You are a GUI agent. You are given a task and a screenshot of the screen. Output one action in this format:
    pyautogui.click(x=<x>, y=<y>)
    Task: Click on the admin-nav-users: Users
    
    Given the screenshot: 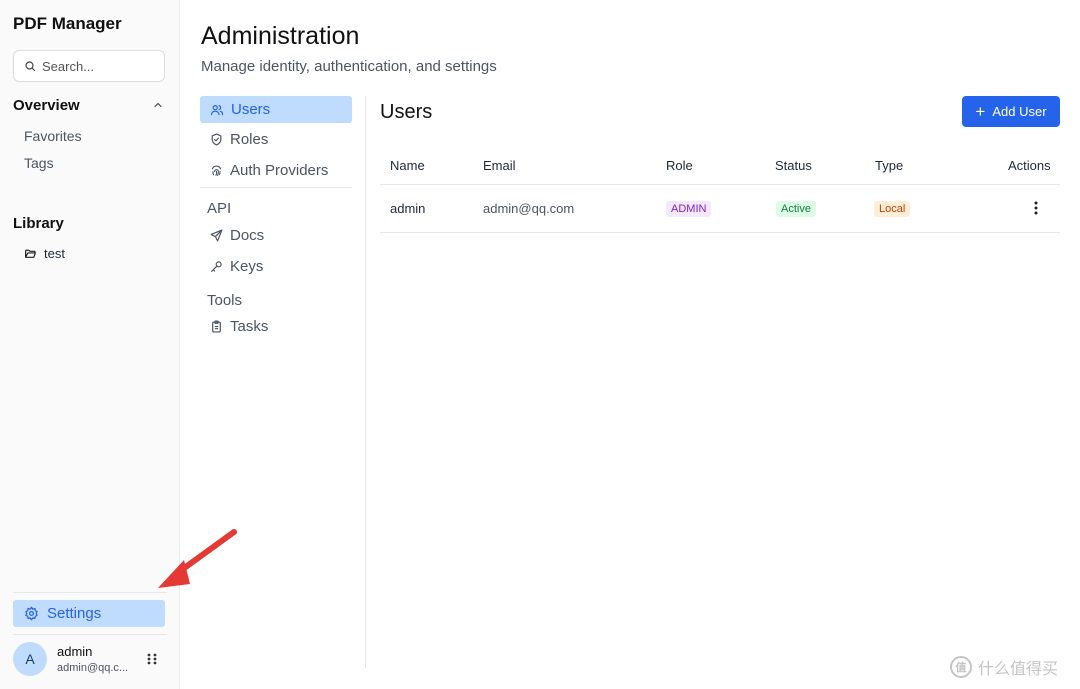 What is the action you would take?
    pyautogui.click(x=276, y=109)
    